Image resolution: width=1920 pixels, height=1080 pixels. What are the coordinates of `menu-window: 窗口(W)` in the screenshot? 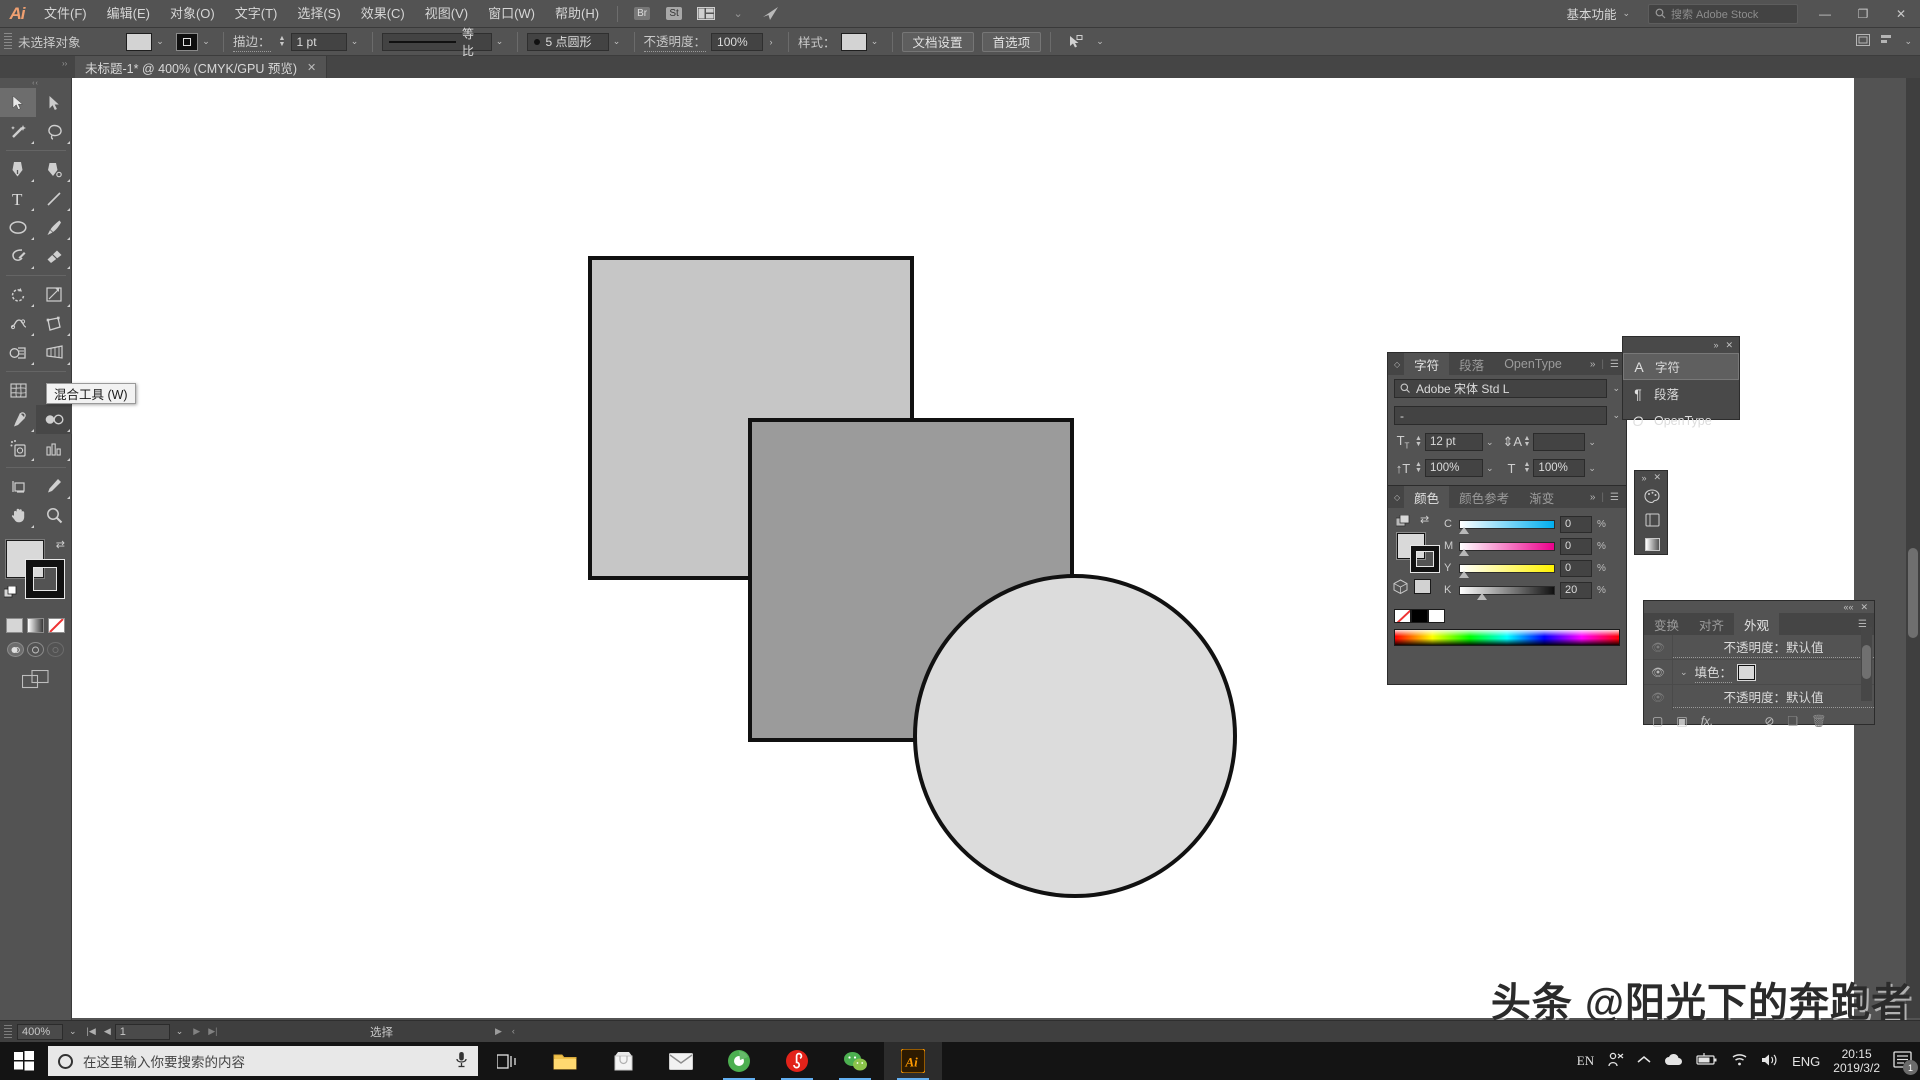 It's located at (511, 14).